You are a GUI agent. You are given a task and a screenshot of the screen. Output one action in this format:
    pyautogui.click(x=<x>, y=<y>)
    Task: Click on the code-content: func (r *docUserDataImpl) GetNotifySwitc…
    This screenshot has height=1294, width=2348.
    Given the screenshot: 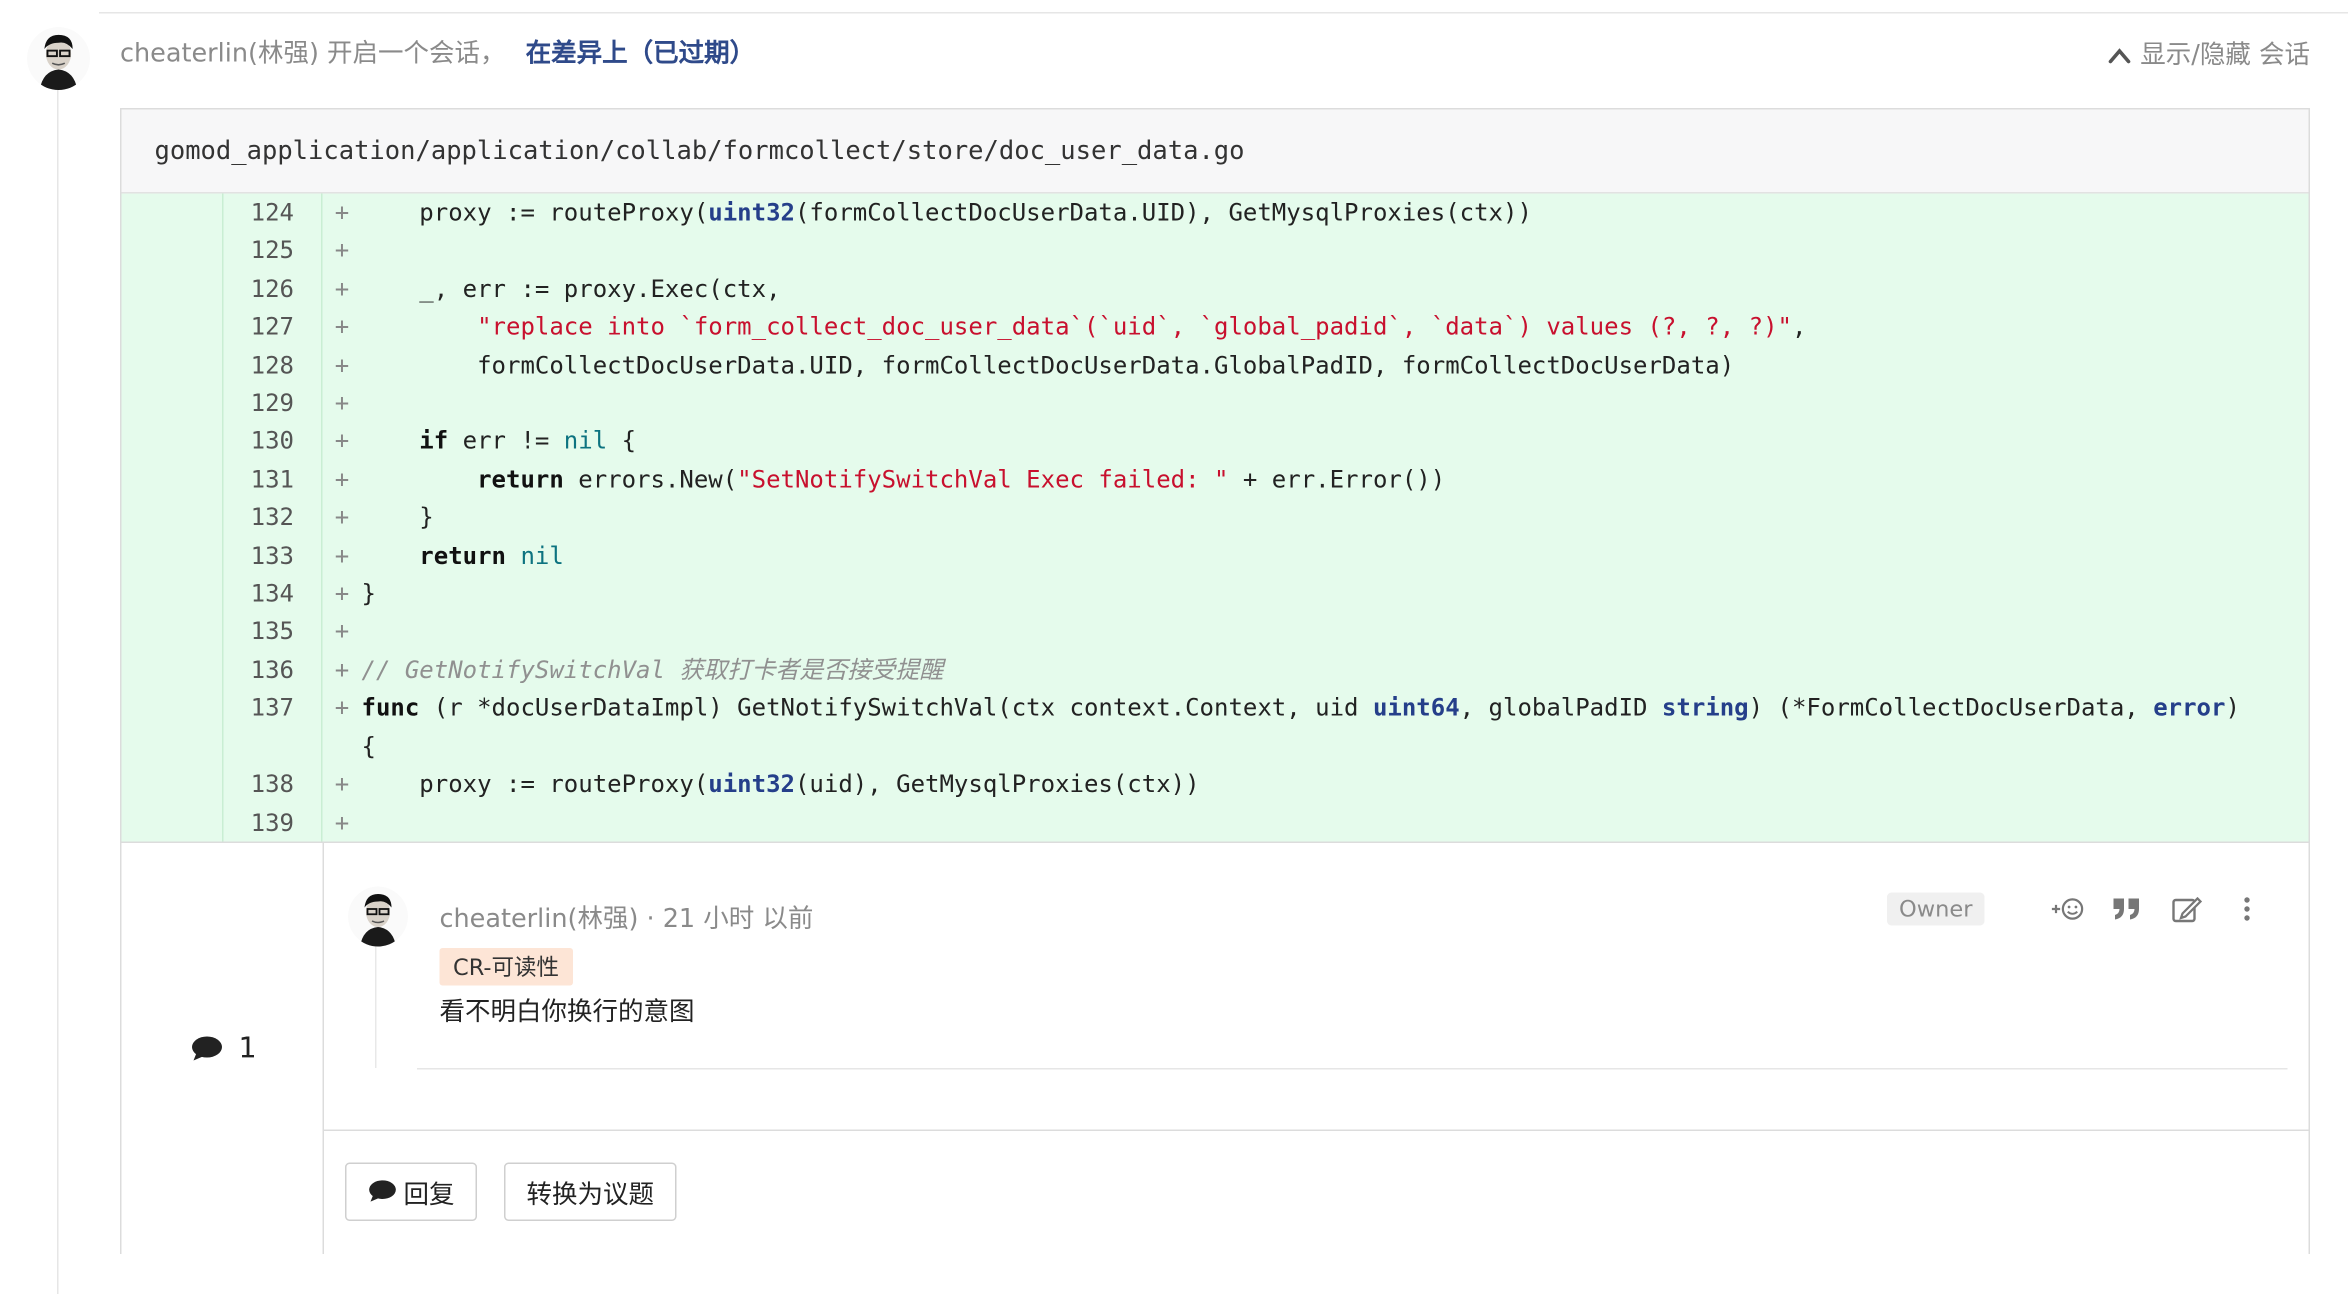 What is the action you would take?
    pyautogui.click(x=1308, y=727)
    